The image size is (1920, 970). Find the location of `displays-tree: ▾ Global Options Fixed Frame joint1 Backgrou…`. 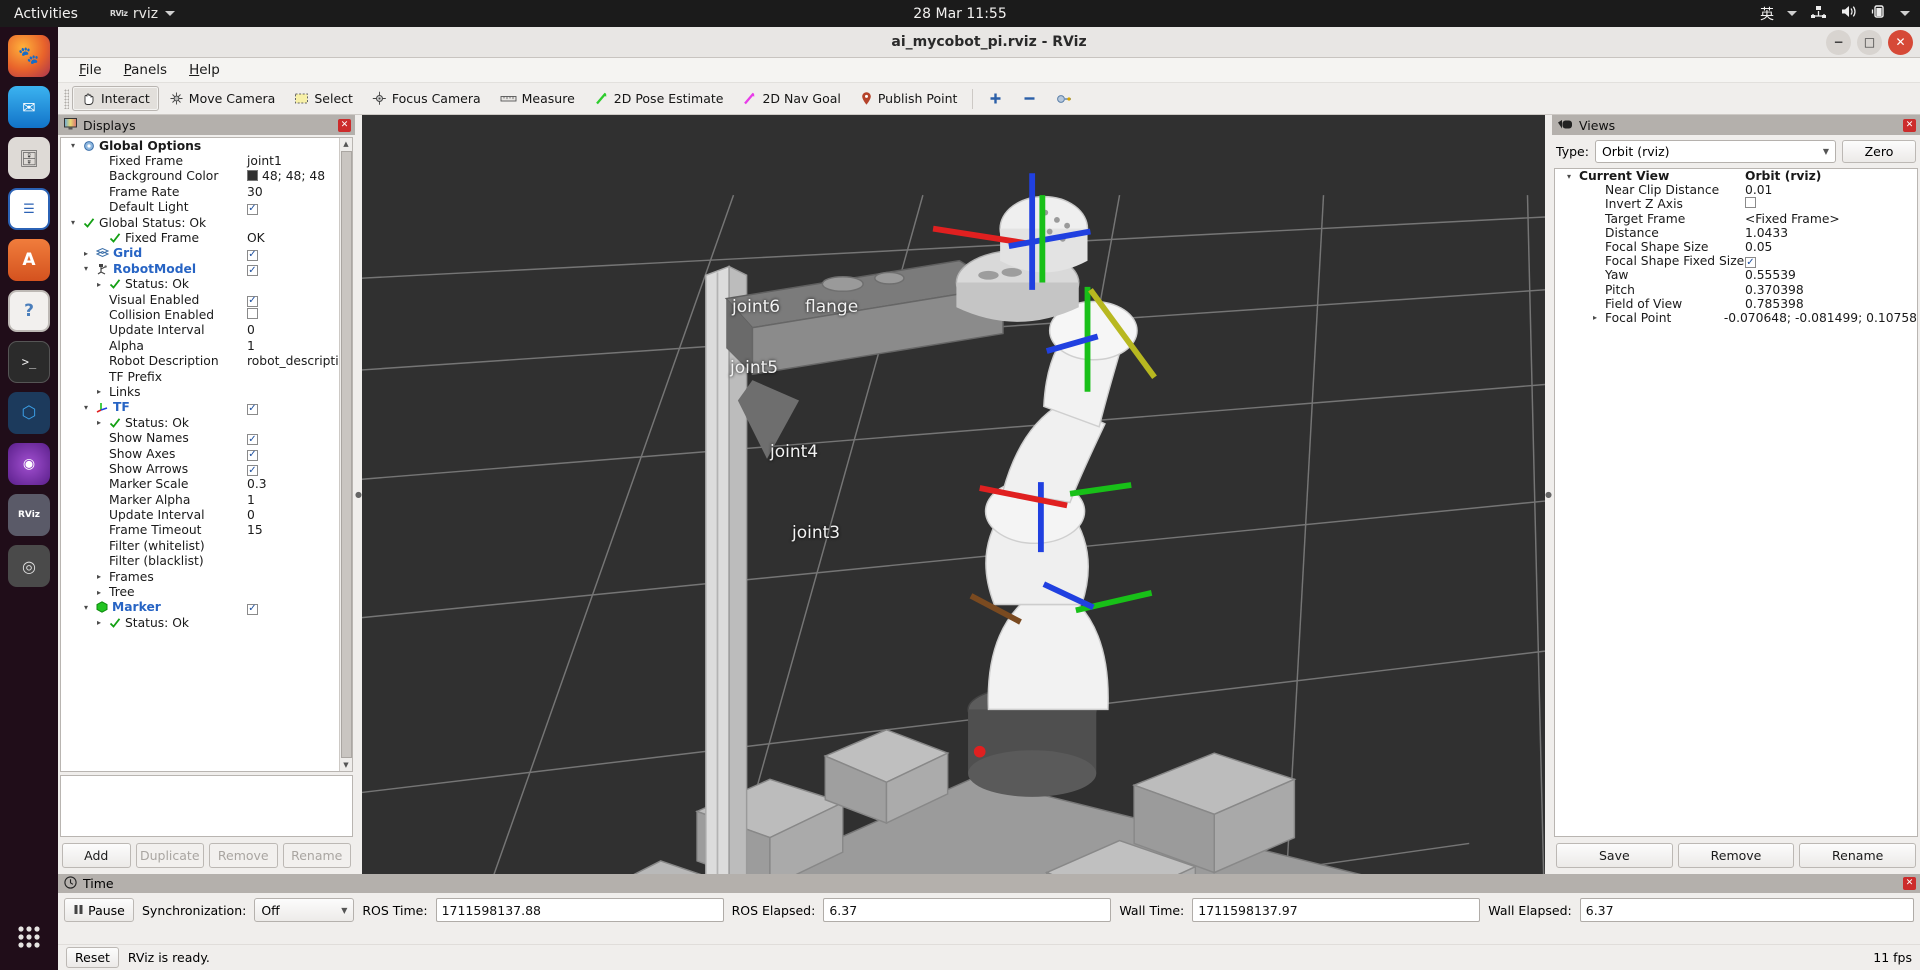

displays-tree: ▾ Global Options Fixed Frame joint1 Backgrou… is located at coordinates (206, 454).